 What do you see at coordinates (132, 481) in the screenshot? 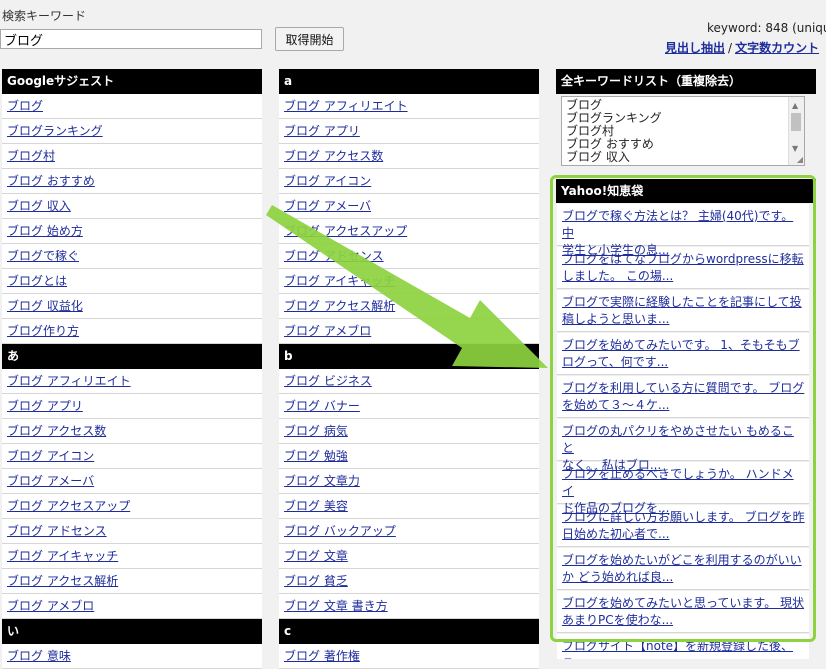
I see `keyword-row: ブログ アメーバ` at bounding box center [132, 481].